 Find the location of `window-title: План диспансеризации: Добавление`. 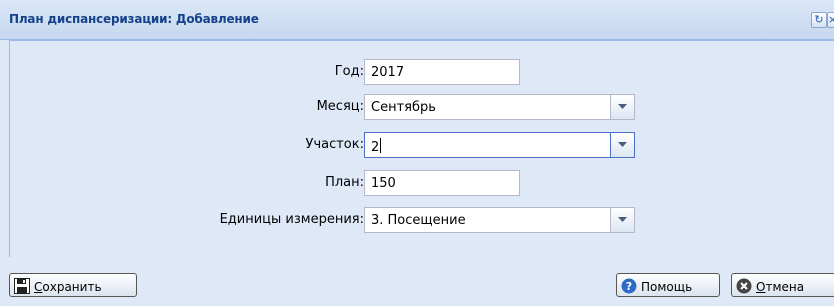

window-title: План диспансеризации: Добавление is located at coordinates (134, 19).